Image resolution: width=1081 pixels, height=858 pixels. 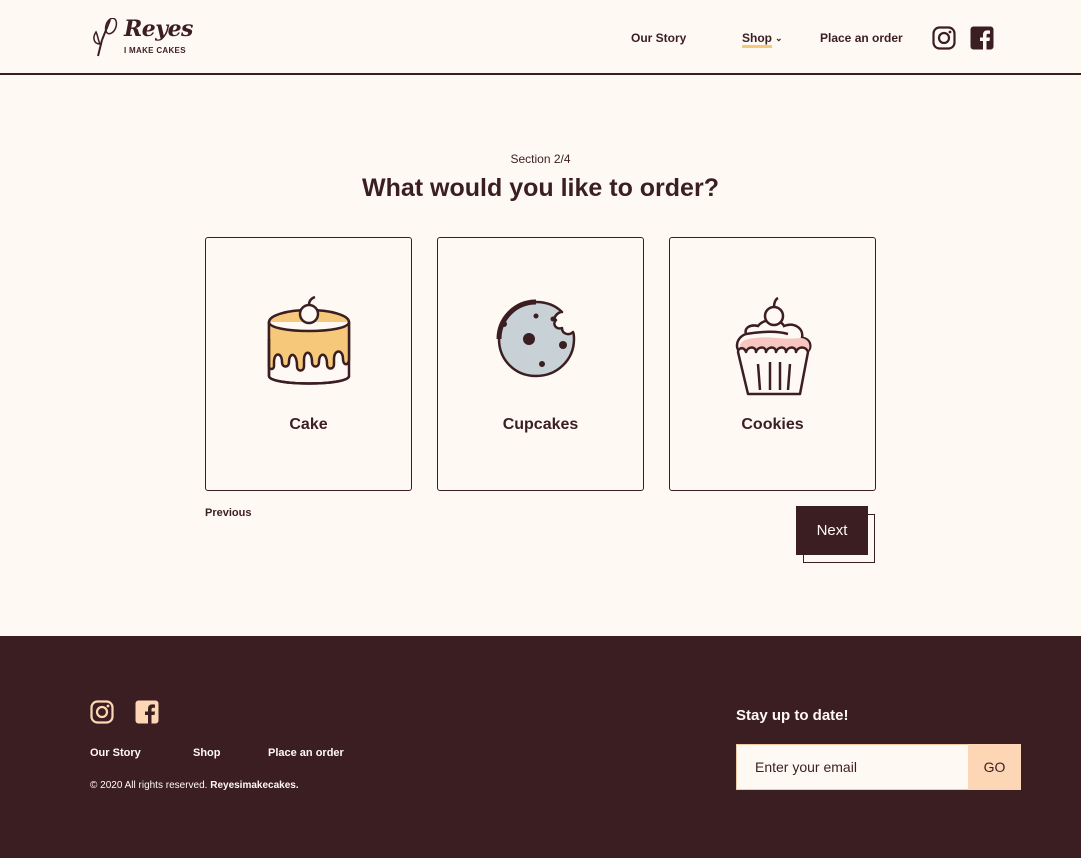 What do you see at coordinates (994, 767) in the screenshot?
I see `subscribe-button: GO` at bounding box center [994, 767].